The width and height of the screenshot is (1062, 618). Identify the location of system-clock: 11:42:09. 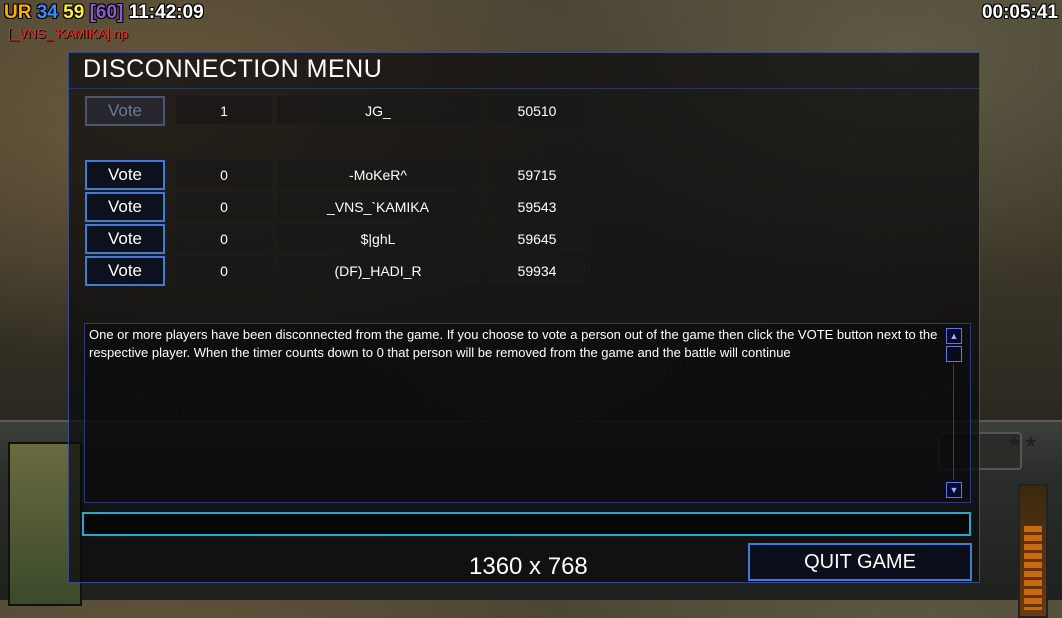
(166, 12).